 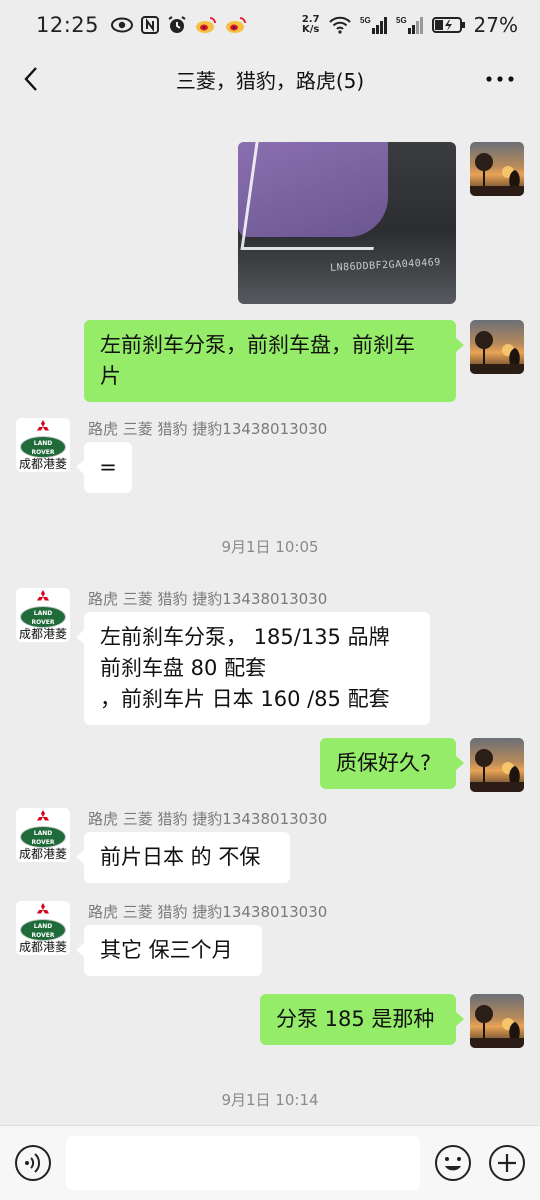 I want to click on message-bubble-outgoing: 质保好久?, so click(x=392, y=763).